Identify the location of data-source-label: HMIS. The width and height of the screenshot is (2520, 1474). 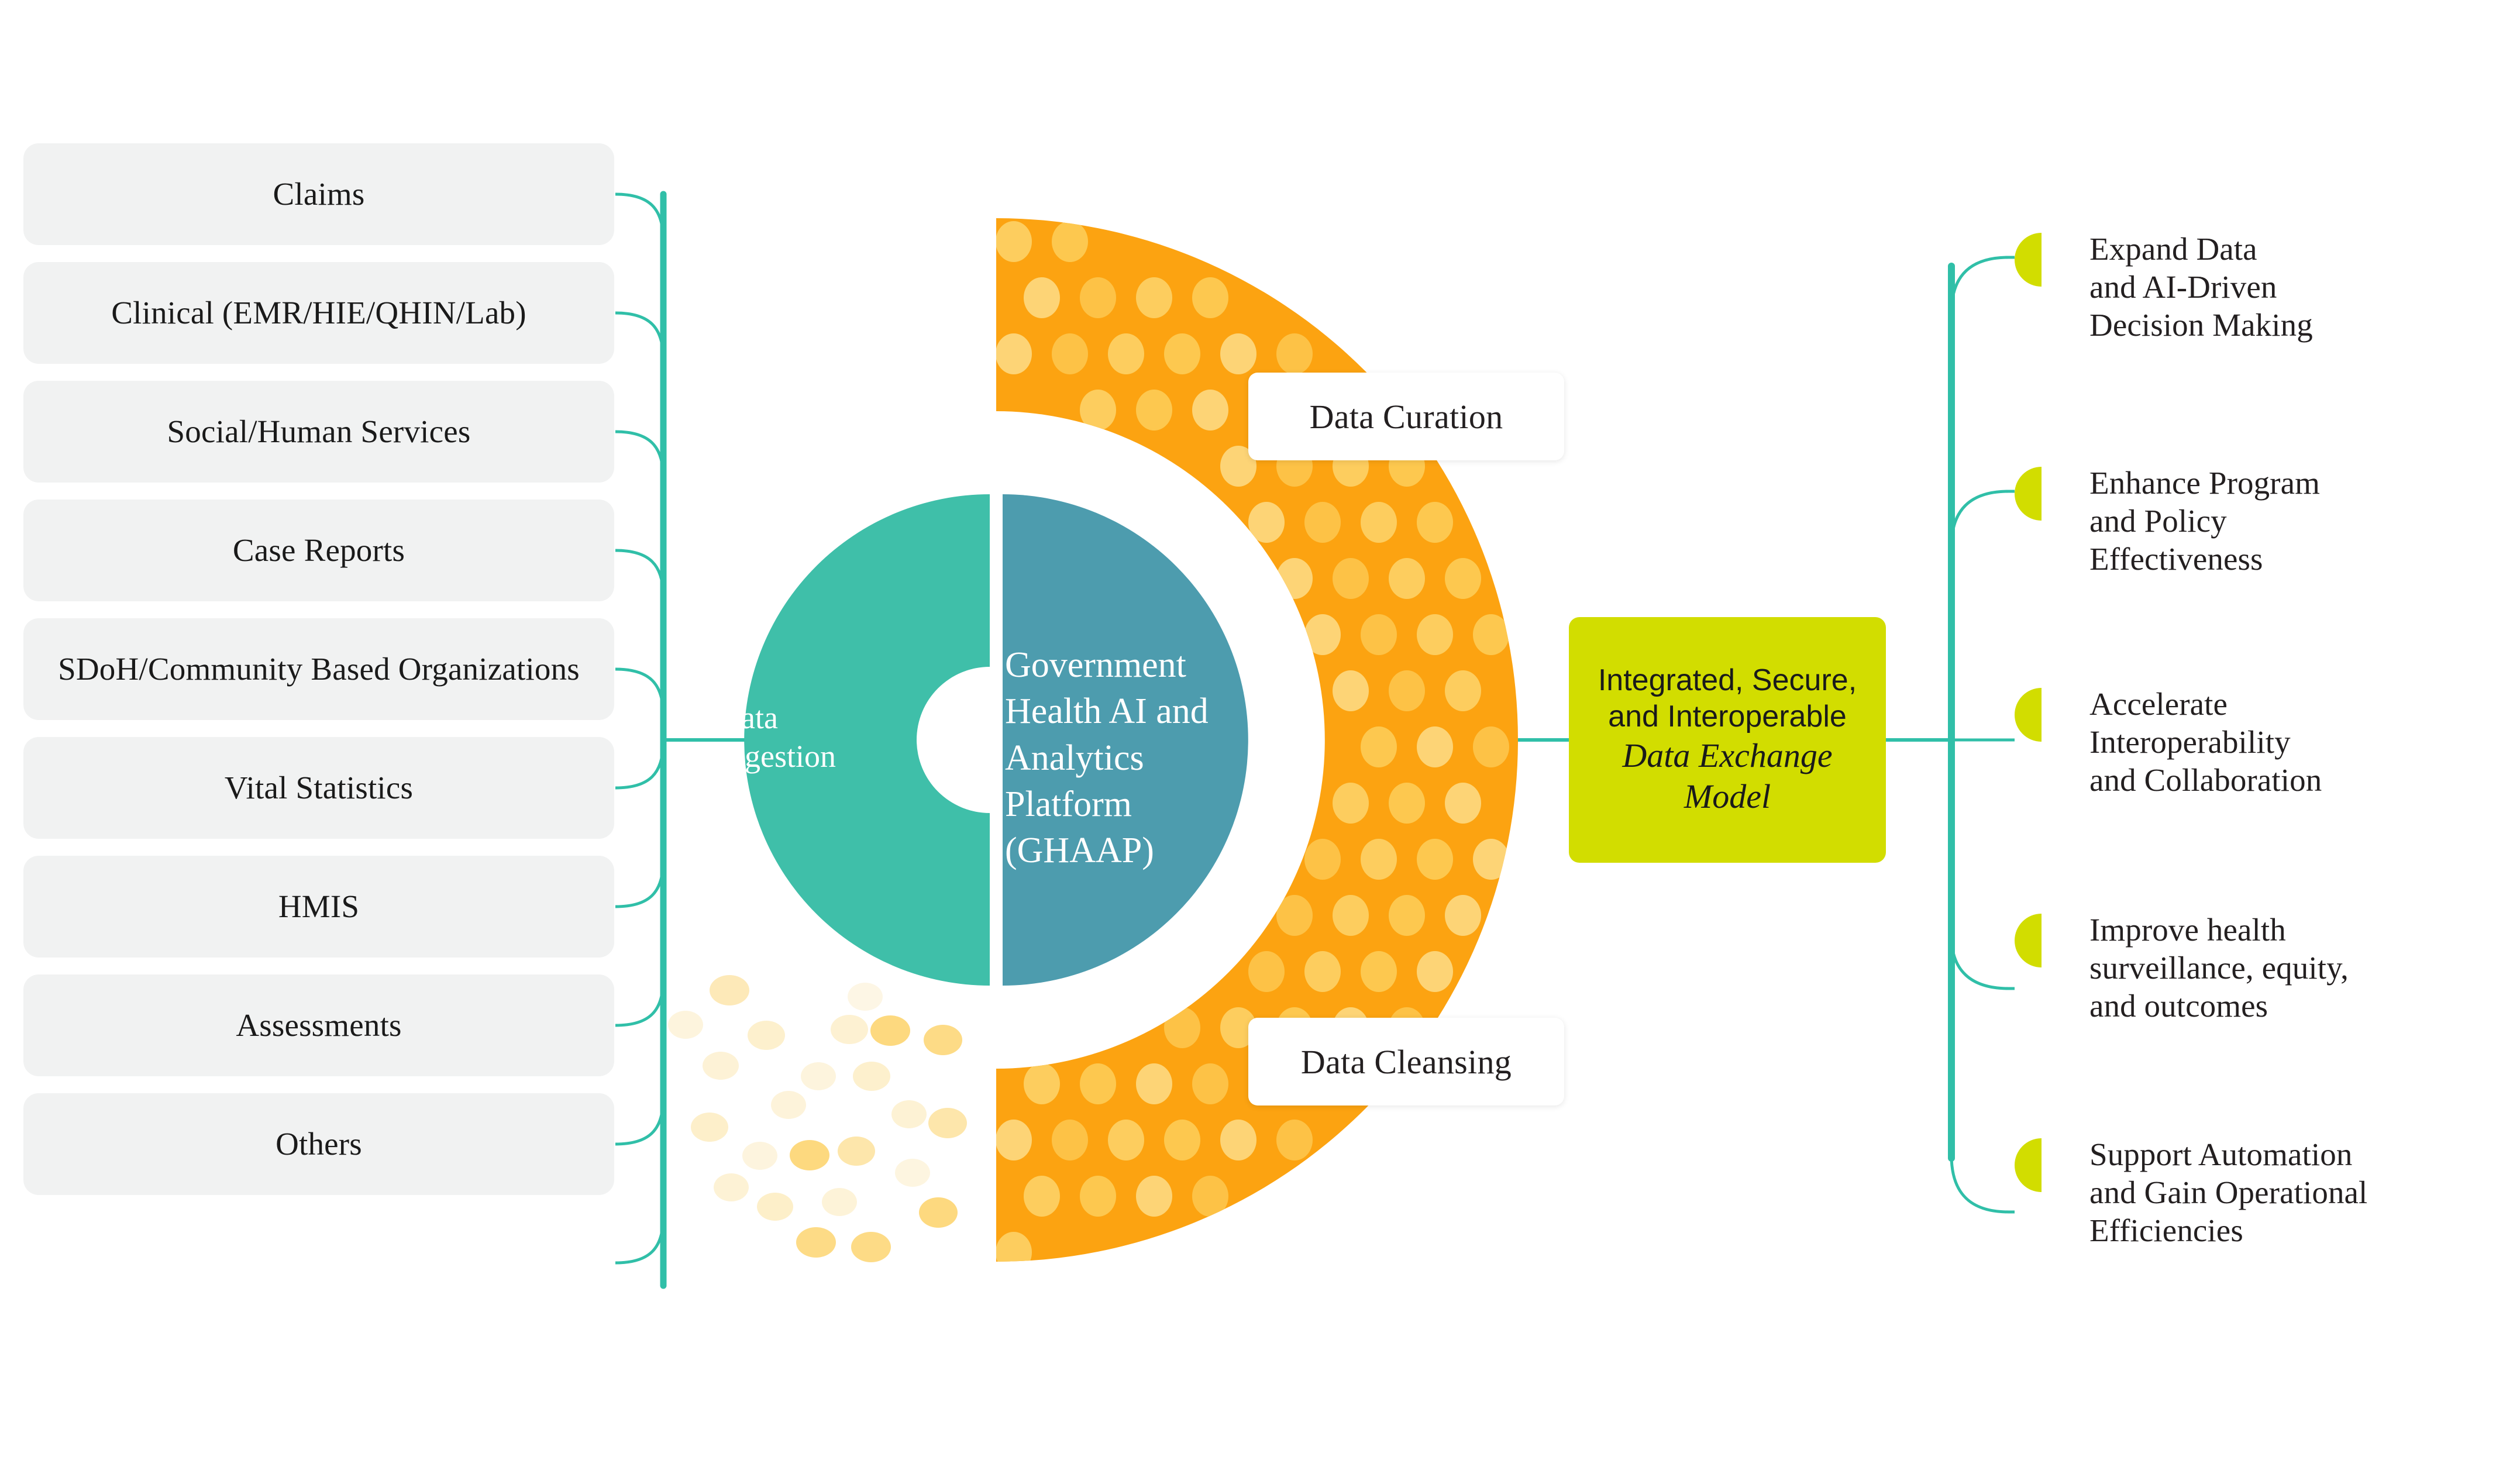
(319, 907).